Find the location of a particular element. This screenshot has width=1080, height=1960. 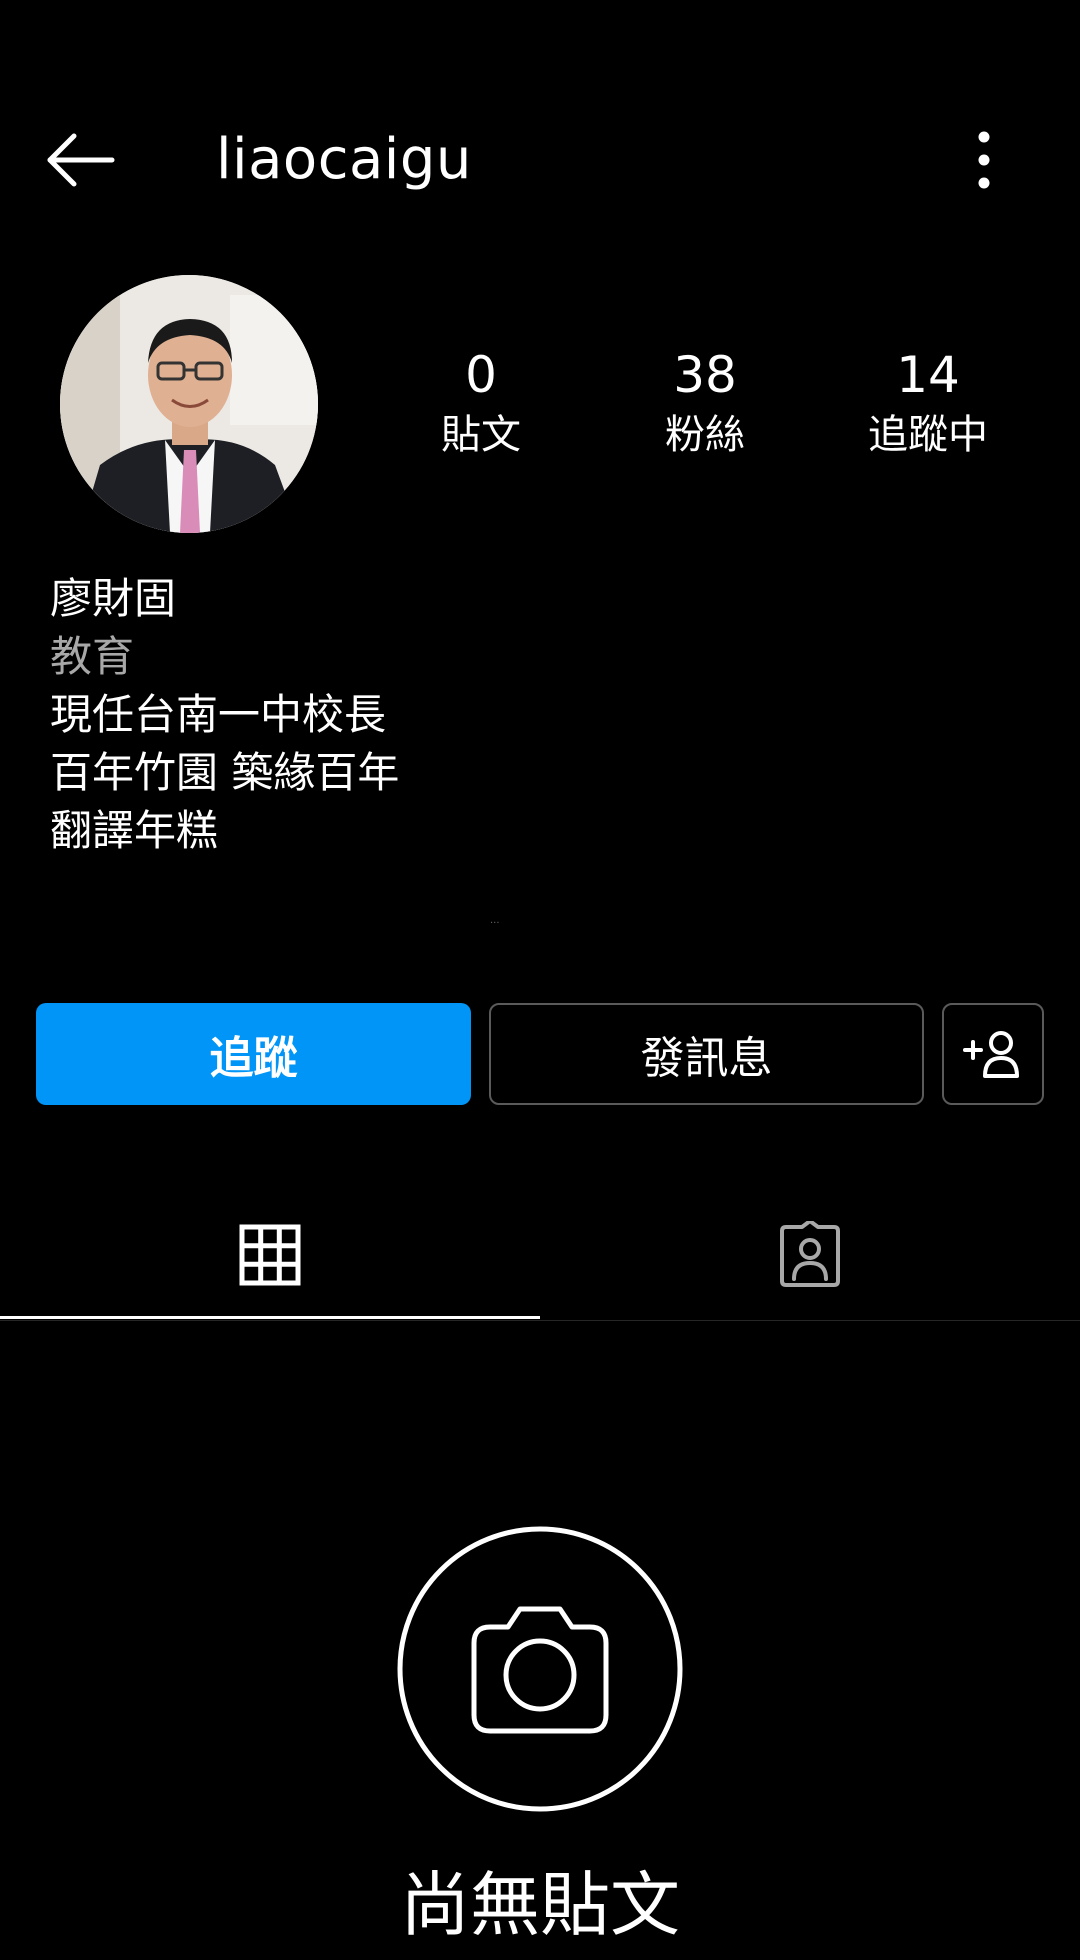

profile-tabs is located at coordinates (540, 1255).